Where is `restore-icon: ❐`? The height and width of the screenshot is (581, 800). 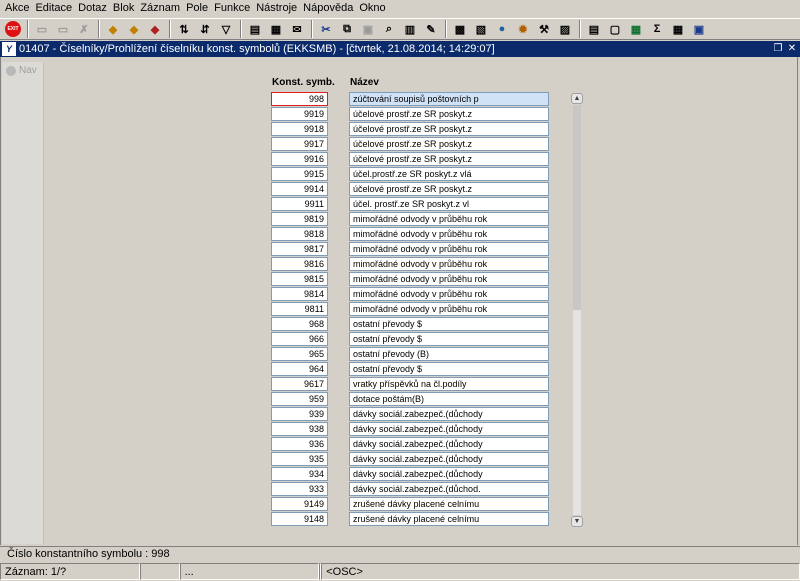 restore-icon: ❐ is located at coordinates (778, 48).